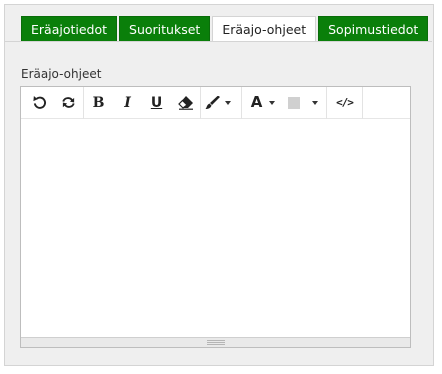  I want to click on background-color-button, so click(303, 103).